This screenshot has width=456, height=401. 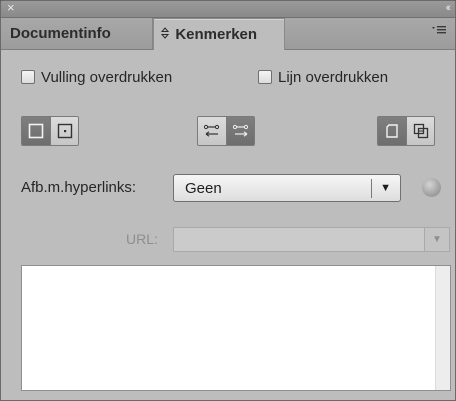 I want to click on arrow-right-icon, so click(x=240, y=130).